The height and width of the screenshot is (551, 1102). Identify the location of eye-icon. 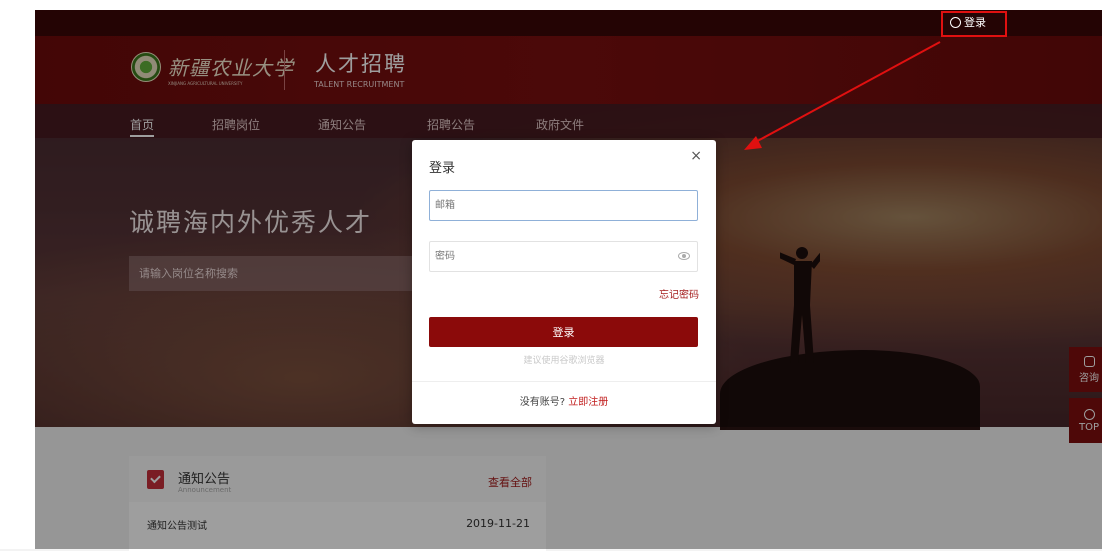
(684, 256).